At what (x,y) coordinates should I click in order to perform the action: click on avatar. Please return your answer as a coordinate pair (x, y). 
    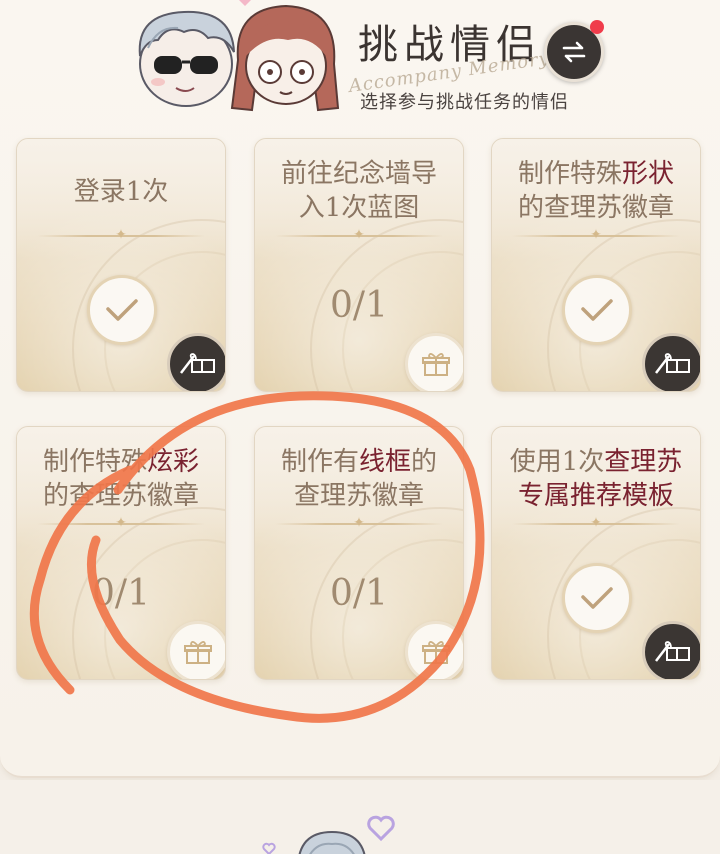
    Looking at the image, I should click on (332, 842).